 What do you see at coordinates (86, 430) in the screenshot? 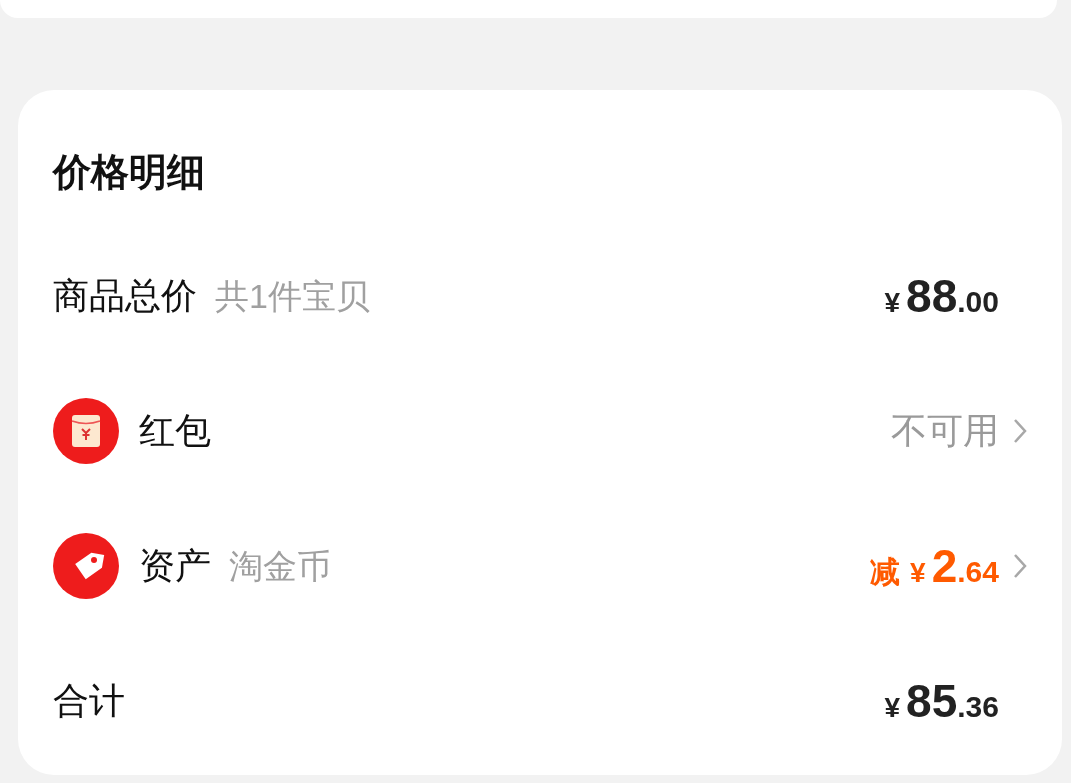
I see `envelope-icon` at bounding box center [86, 430].